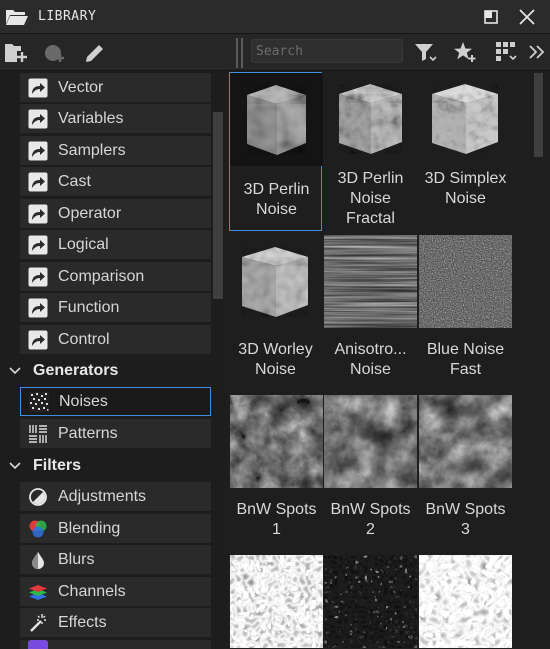 This screenshot has width=550, height=649. I want to click on edit-icon, so click(95, 53).